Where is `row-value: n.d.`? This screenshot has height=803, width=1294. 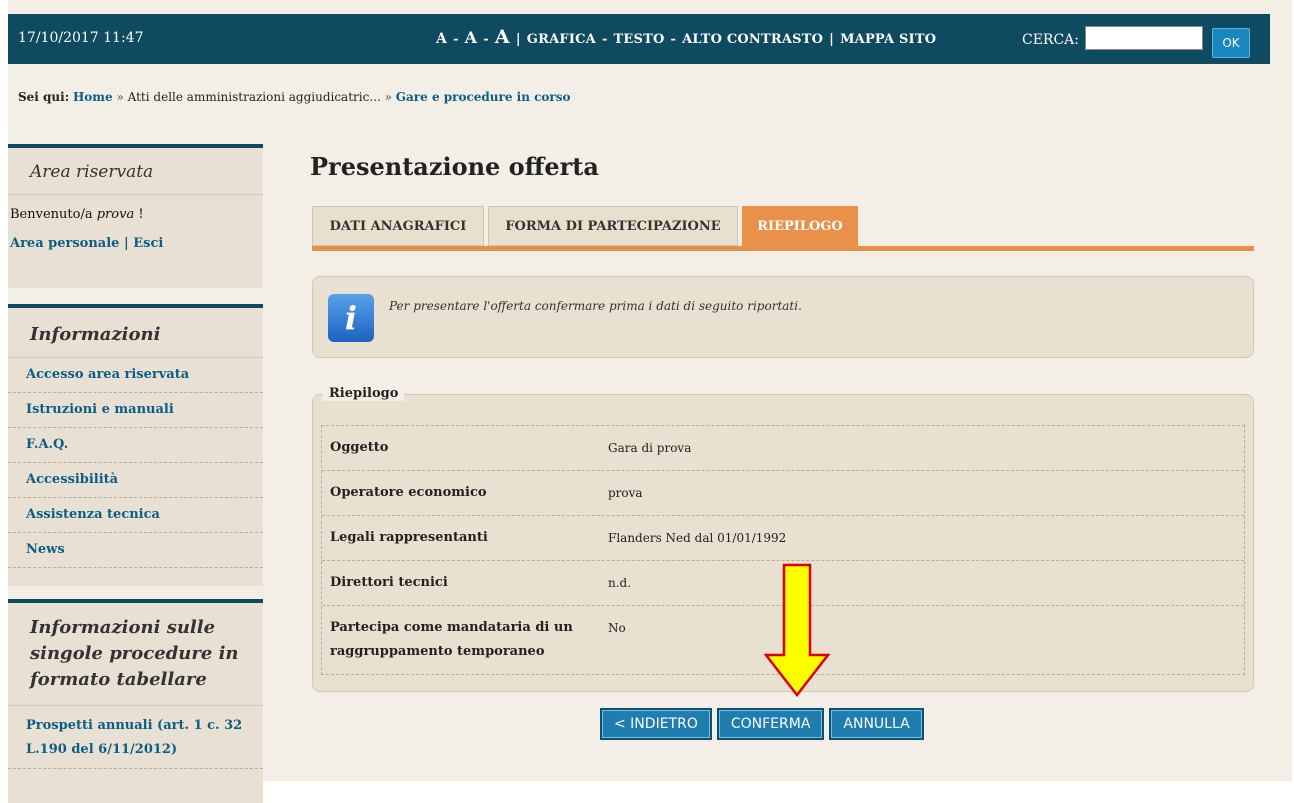 row-value: n.d. is located at coordinates (620, 583).